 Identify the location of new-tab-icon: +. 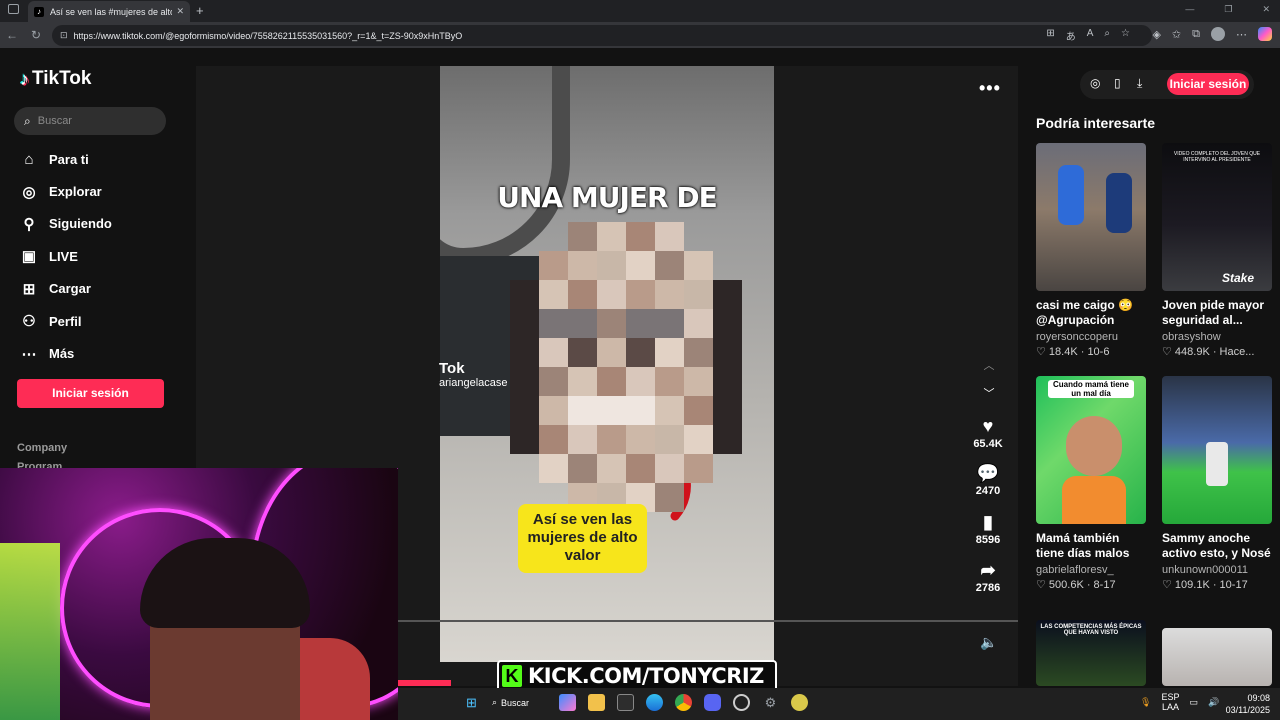
(200, 10).